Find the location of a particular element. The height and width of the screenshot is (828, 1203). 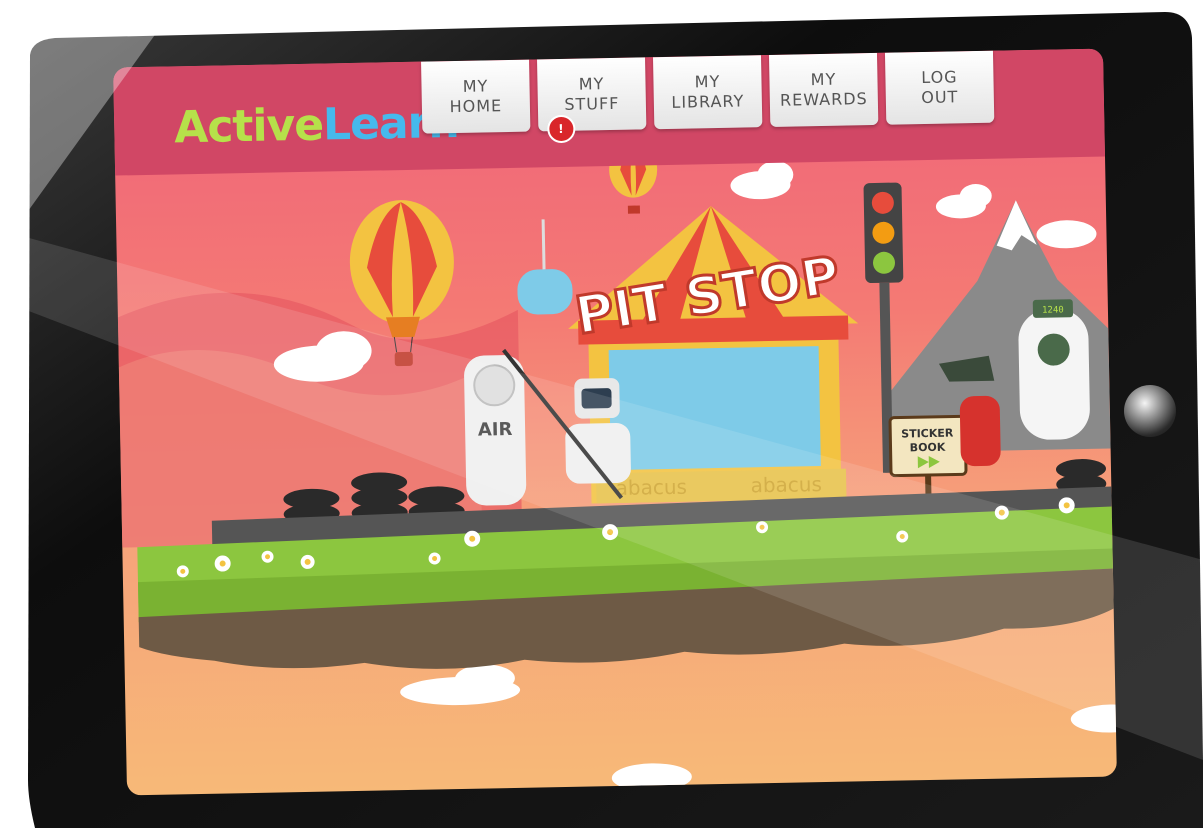

tab-my-rewards: MY REWARDS is located at coordinates (823, 89).